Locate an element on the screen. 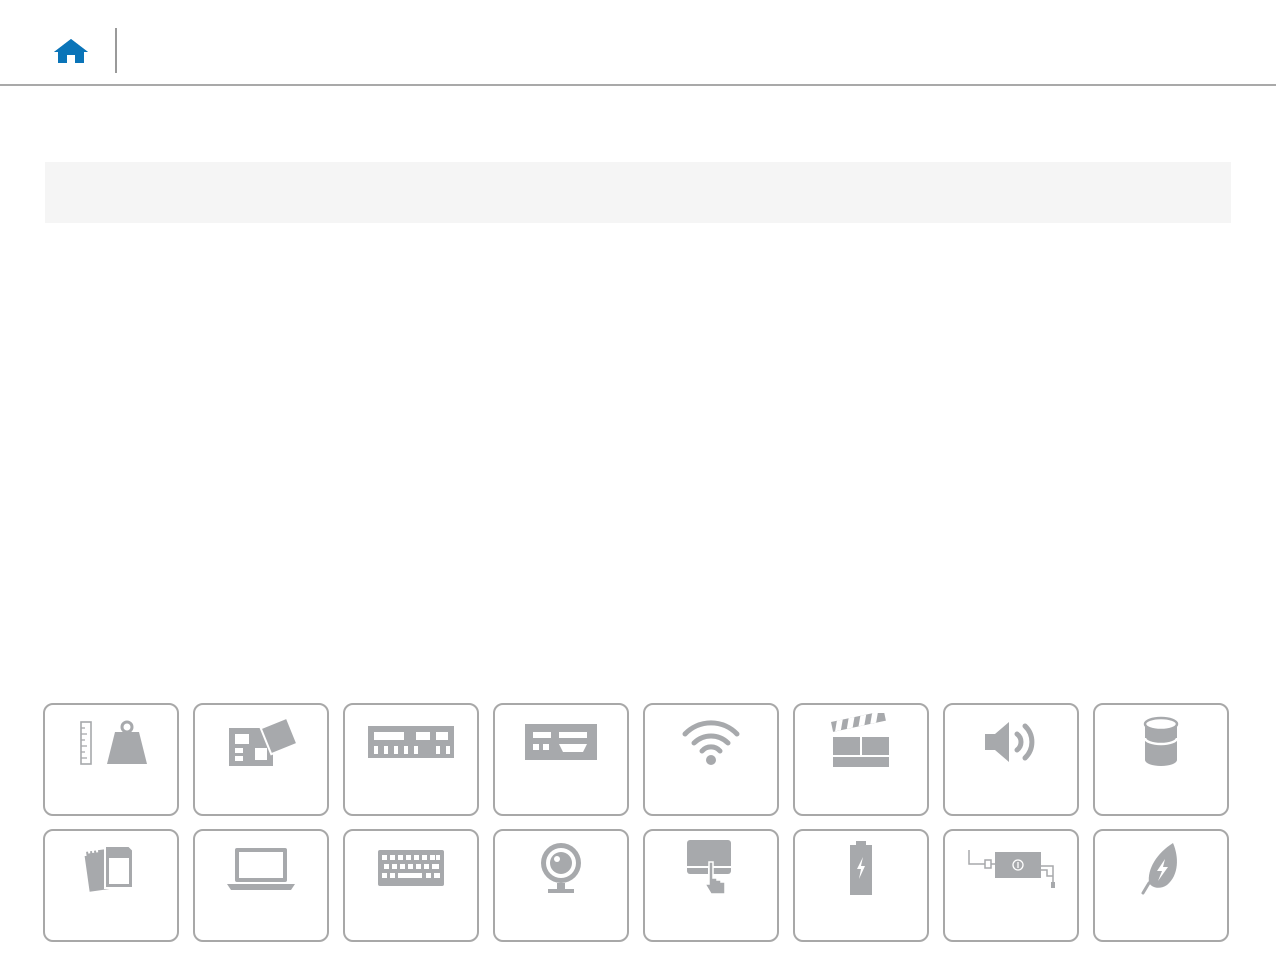 The width and height of the screenshot is (1276, 964). tile-keyboard is located at coordinates (411, 885).